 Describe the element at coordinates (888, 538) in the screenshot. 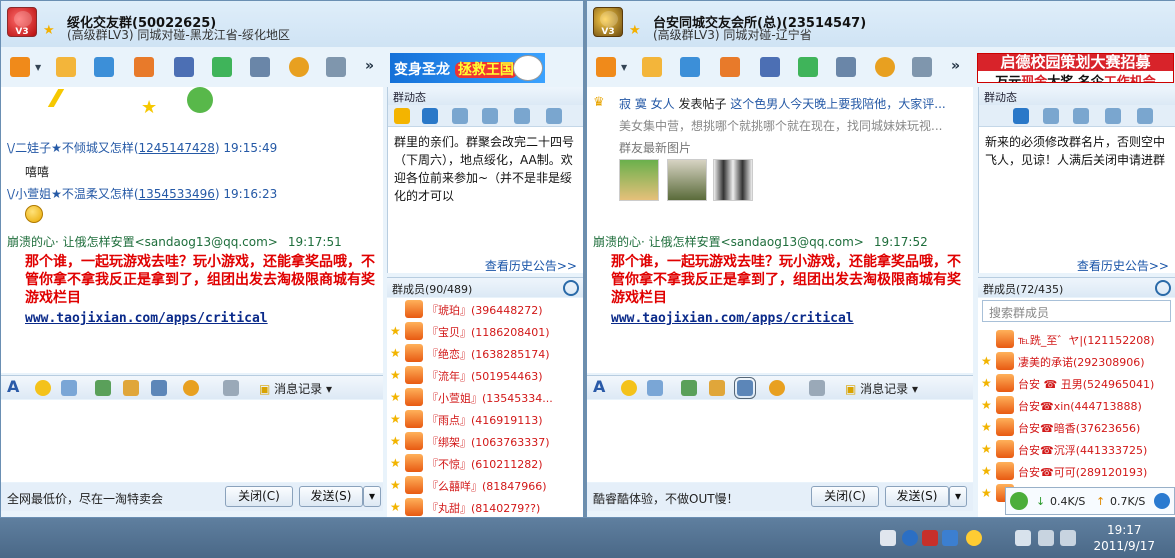

I see `keyboard-icon` at that location.